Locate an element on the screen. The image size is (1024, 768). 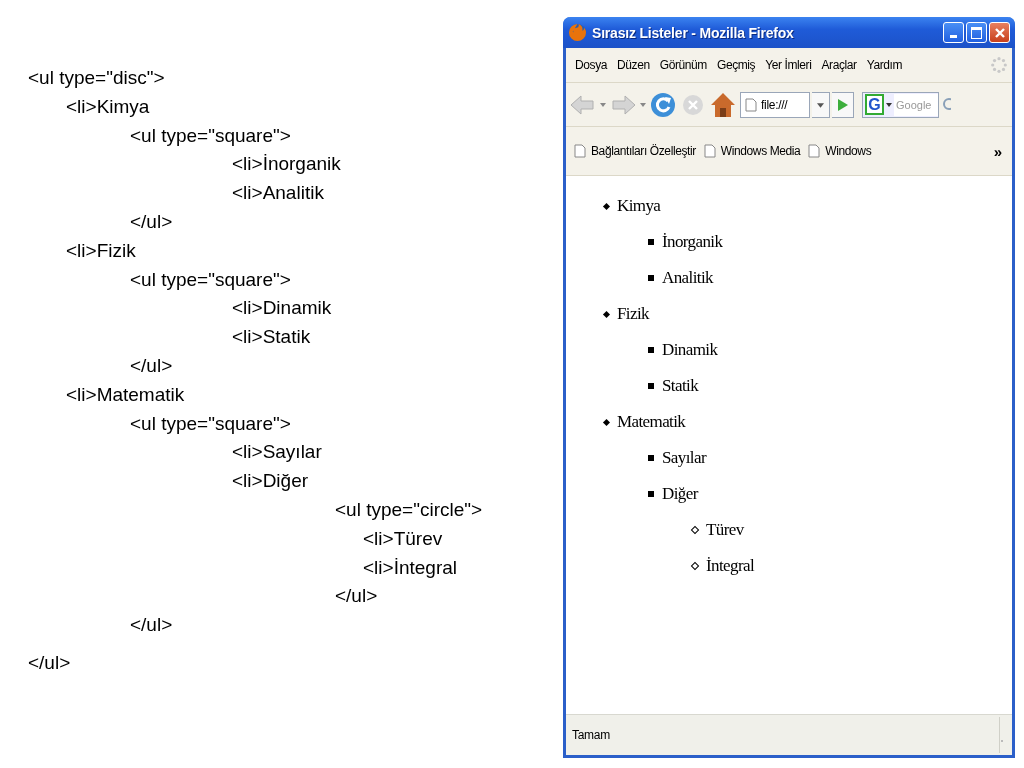
code-line: <li>Kimya is located at coordinates (108, 106).